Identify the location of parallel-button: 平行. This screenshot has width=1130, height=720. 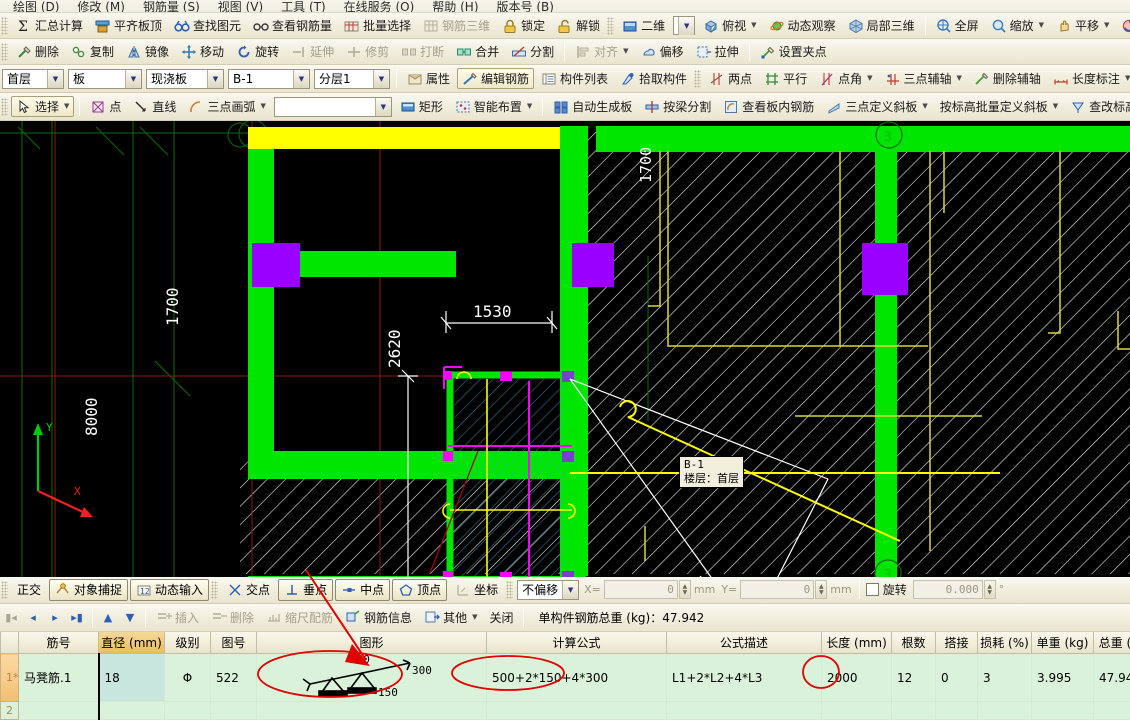
(785, 78).